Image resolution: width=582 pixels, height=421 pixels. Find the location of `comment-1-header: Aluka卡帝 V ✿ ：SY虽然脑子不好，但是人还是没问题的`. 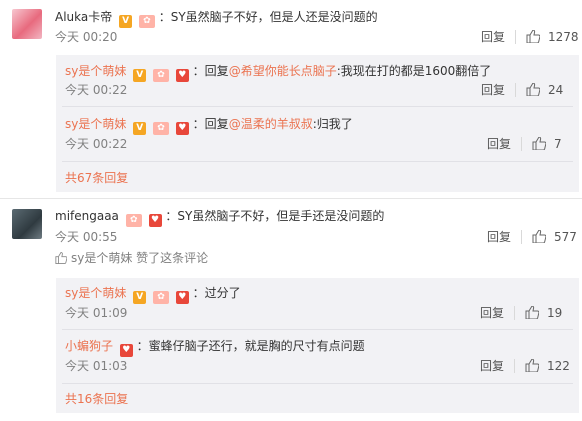

comment-1-header: Aluka卡帝 V ✿ ：SY虽然脑子不好，但是人还是没问题的 is located at coordinates (216, 18).